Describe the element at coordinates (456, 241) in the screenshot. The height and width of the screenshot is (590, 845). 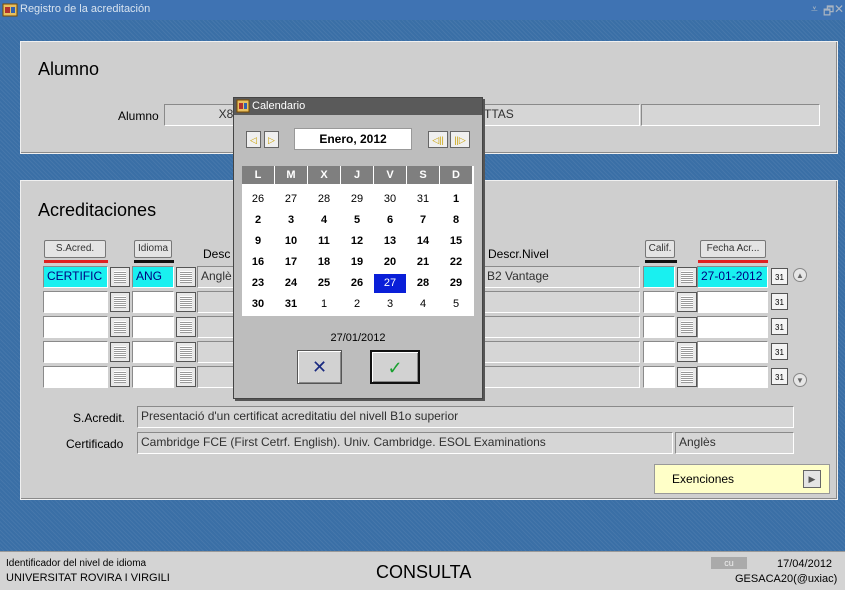
I see `calendar-day: 15` at that location.